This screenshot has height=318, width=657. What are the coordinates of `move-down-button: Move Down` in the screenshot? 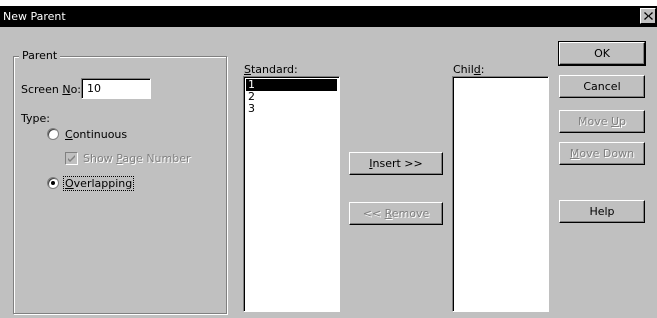 It's located at (602, 153).